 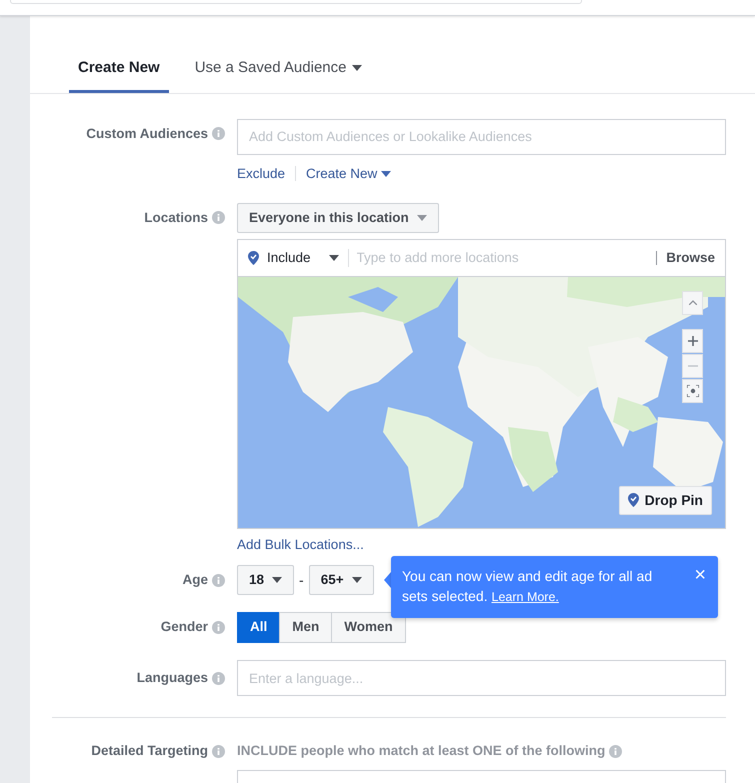 I want to click on learn-more-link: Learn More., so click(x=525, y=597).